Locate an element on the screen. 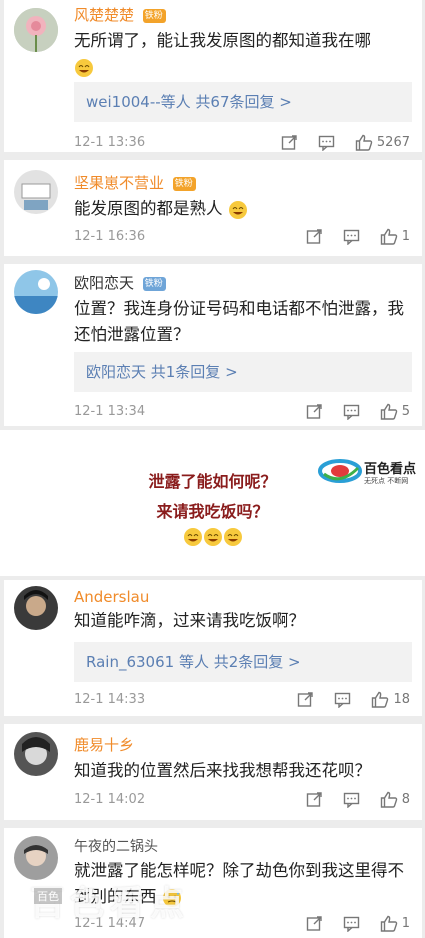 Image resolution: width=425 pixels, height=938 pixels. reply-summary: 欧阳恋天 共1条回复 > is located at coordinates (243, 372).